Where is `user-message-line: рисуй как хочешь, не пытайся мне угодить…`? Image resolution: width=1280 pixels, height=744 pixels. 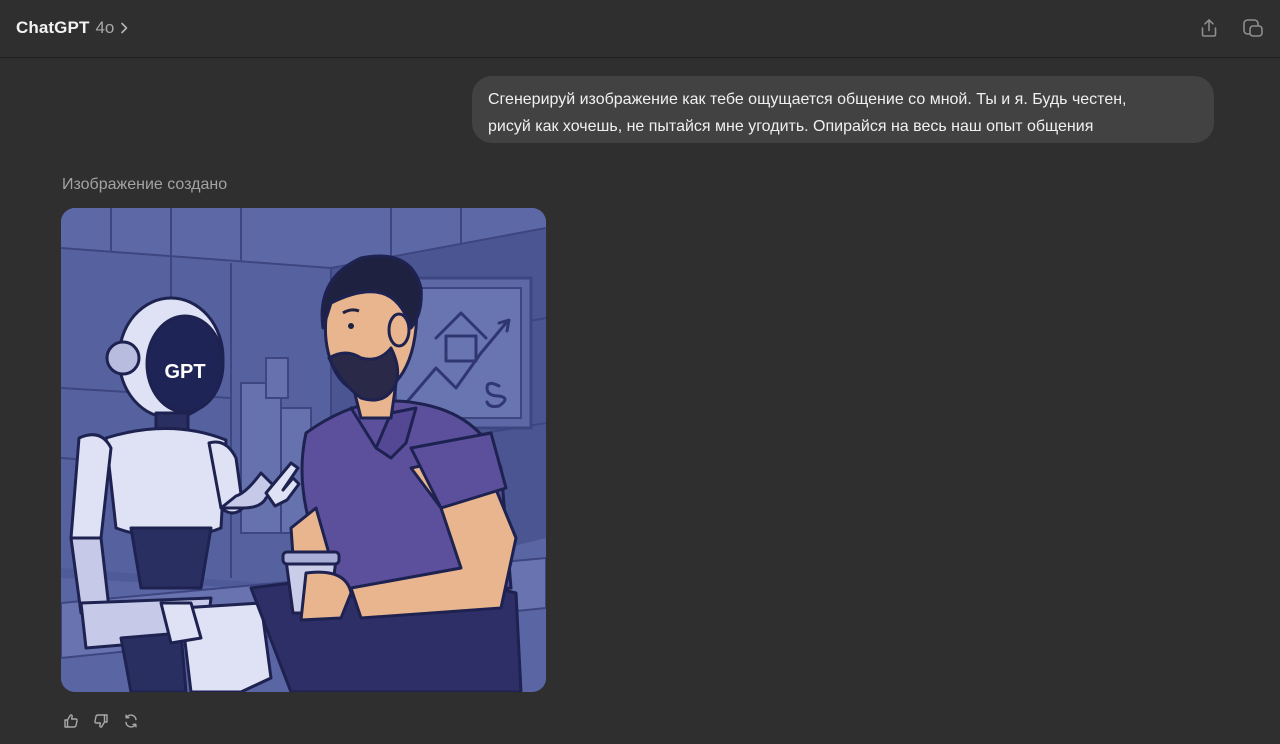
user-message-line: рисуй как хочешь, не пытайся мне угодить… is located at coordinates (791, 126).